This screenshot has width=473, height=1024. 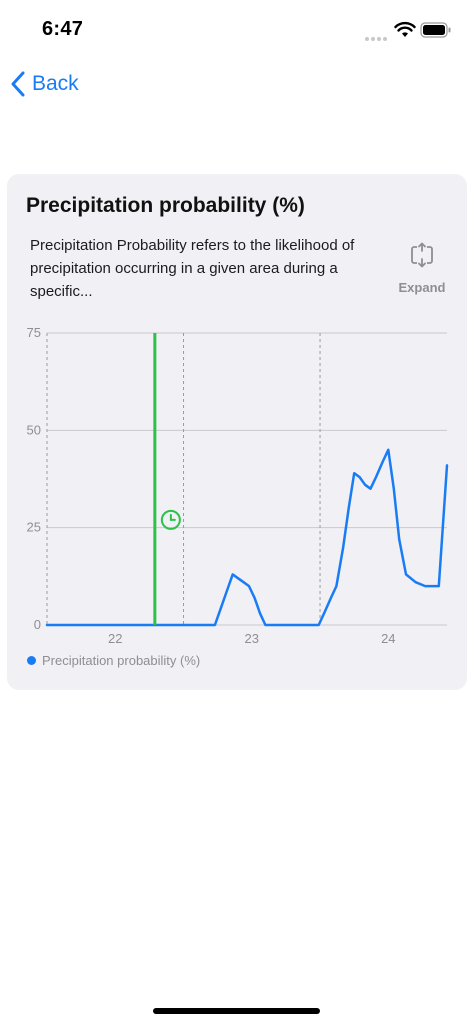 I want to click on x-tick-label: 23, so click(x=252, y=638).